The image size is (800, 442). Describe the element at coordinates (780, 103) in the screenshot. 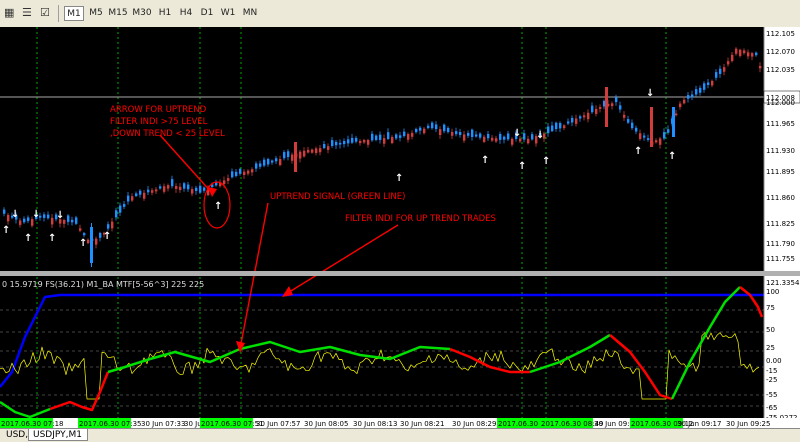

I see `price-axis-label: 112.000` at that location.